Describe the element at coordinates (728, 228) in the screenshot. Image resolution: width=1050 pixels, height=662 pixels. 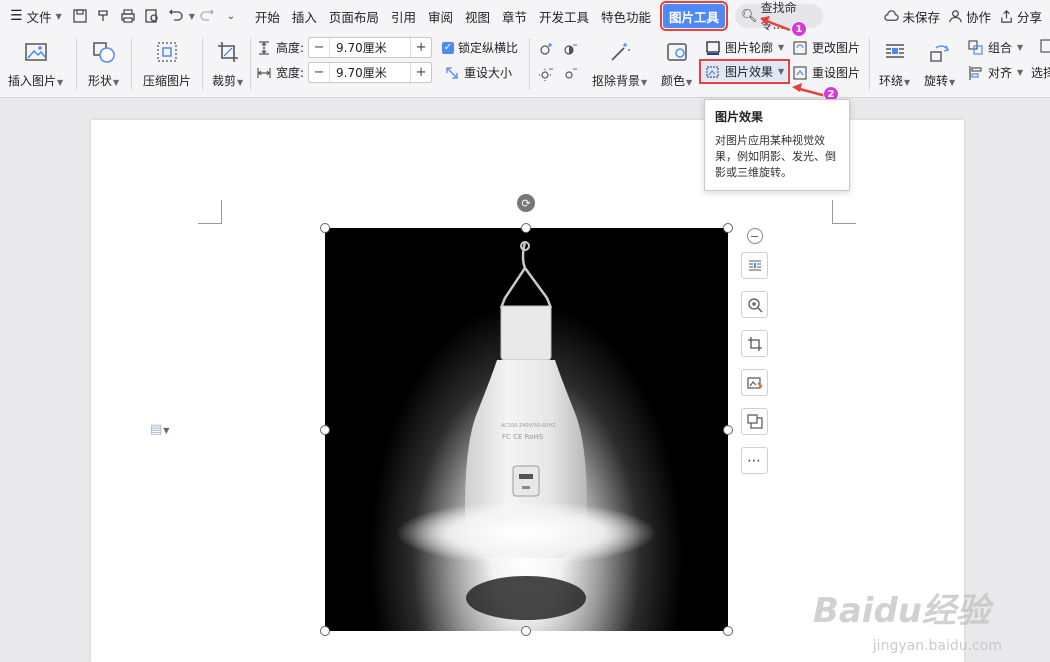
I see `resize-handle-ne` at that location.